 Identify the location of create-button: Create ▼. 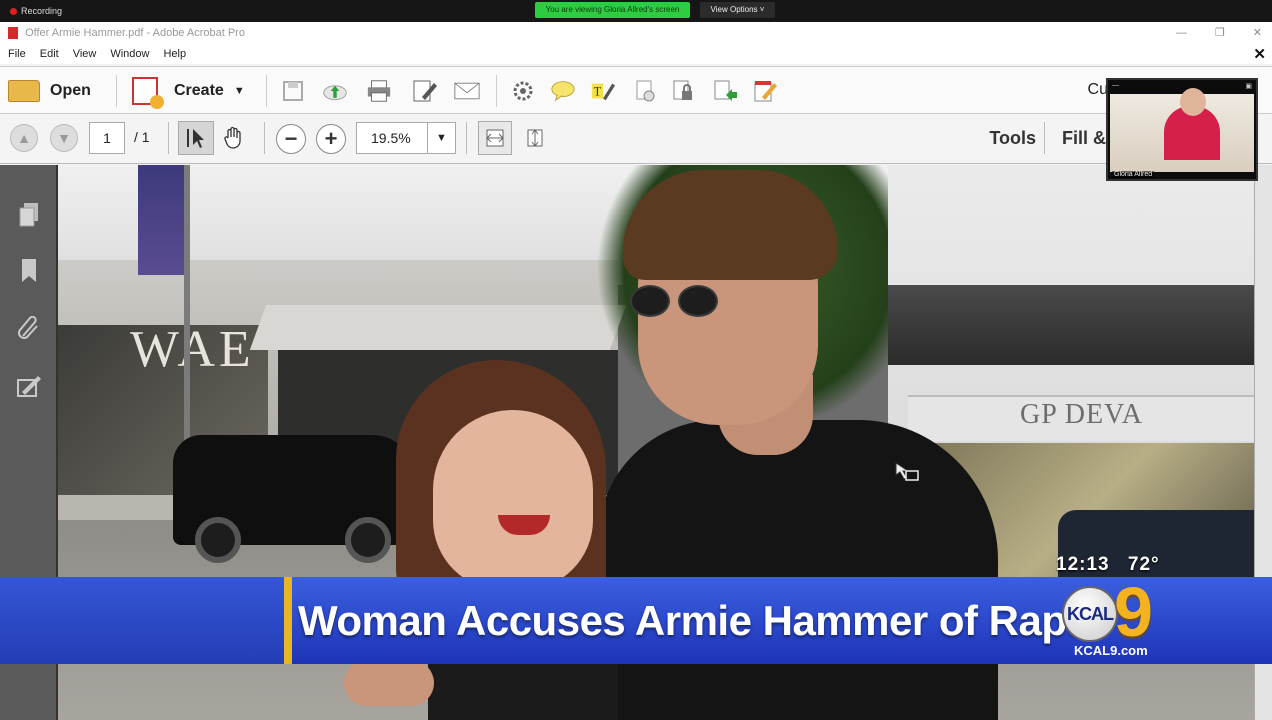
(188, 92).